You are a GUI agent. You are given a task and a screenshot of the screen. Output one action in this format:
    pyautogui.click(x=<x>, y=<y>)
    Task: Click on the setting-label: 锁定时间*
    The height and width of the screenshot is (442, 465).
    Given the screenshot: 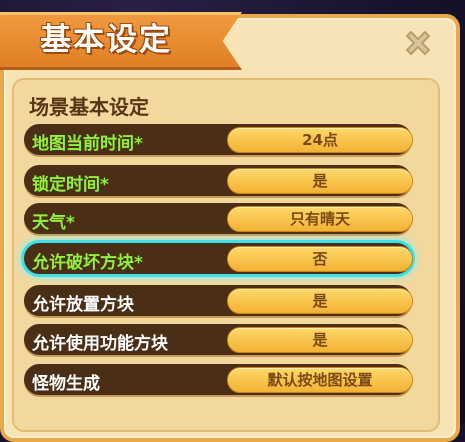 What is the action you would take?
    pyautogui.click(x=70, y=185)
    